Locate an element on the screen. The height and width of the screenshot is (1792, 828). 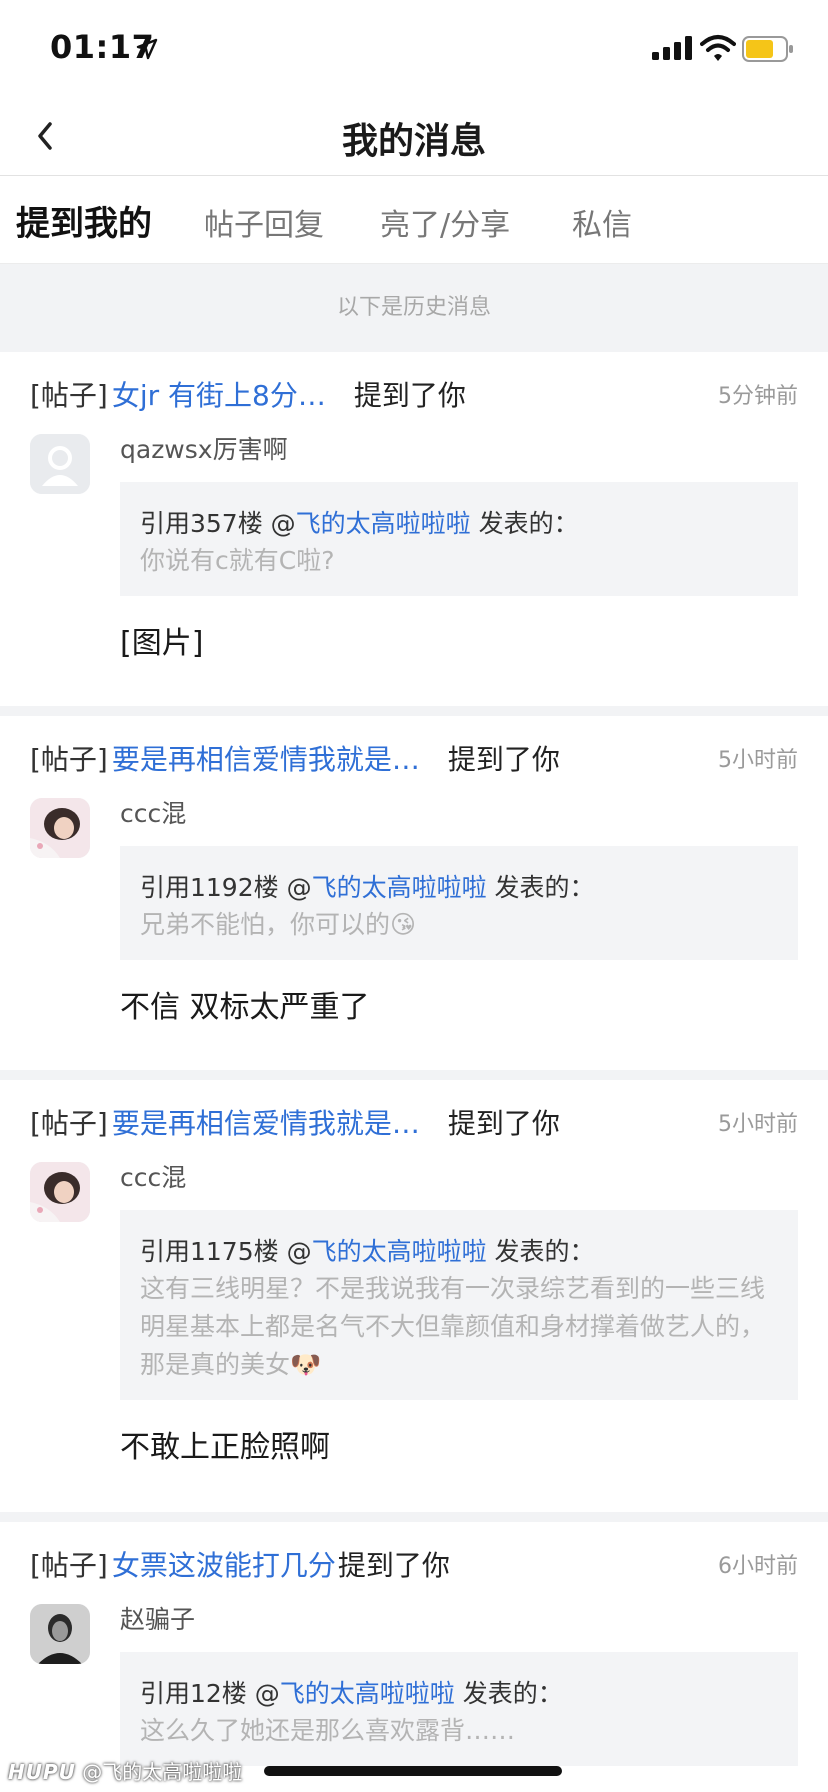
quote-prefix: 引用12楼 @ is located at coordinates (210, 1693).